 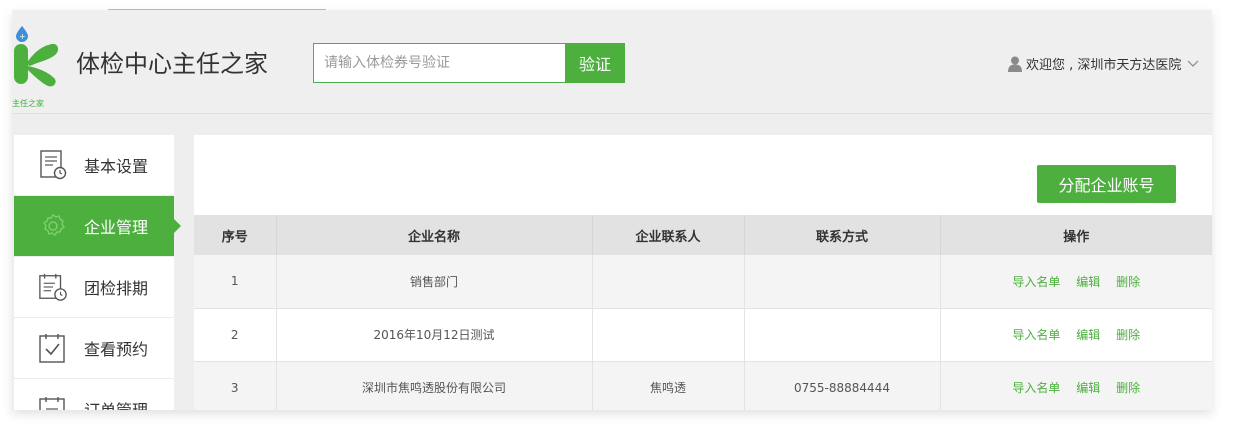 I want to click on logo: + 主任之家, so click(x=37, y=67).